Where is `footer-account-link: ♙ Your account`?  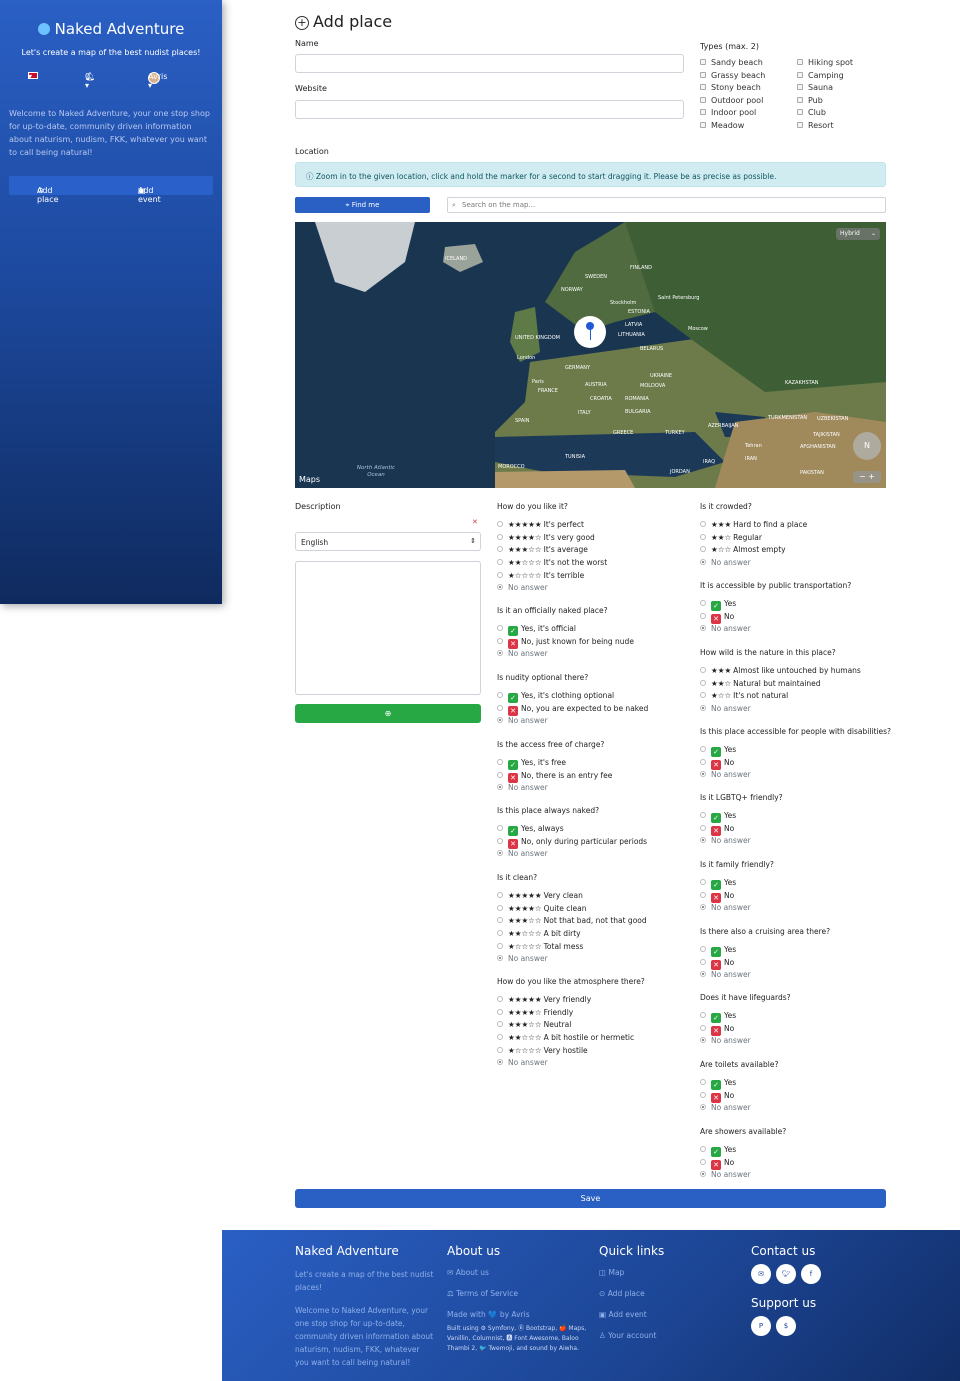
footer-account-link: ♙ Your account is located at coordinates (669, 1341).